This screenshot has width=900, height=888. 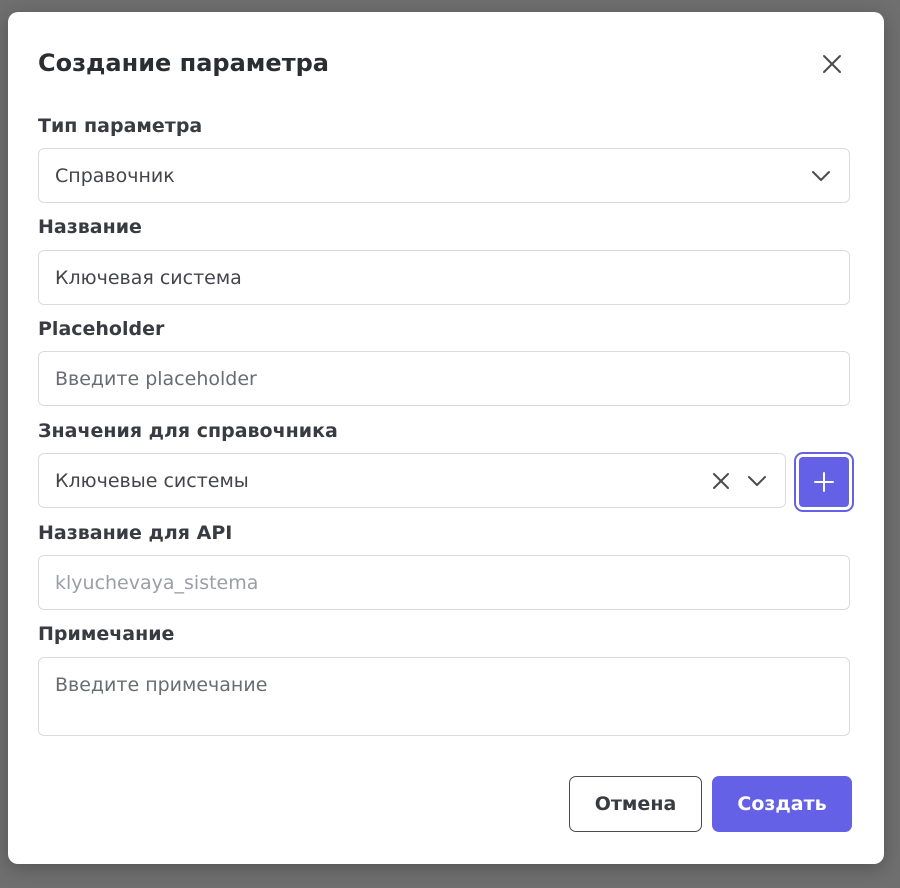 I want to click on name-input: Ключевая система, so click(x=444, y=277).